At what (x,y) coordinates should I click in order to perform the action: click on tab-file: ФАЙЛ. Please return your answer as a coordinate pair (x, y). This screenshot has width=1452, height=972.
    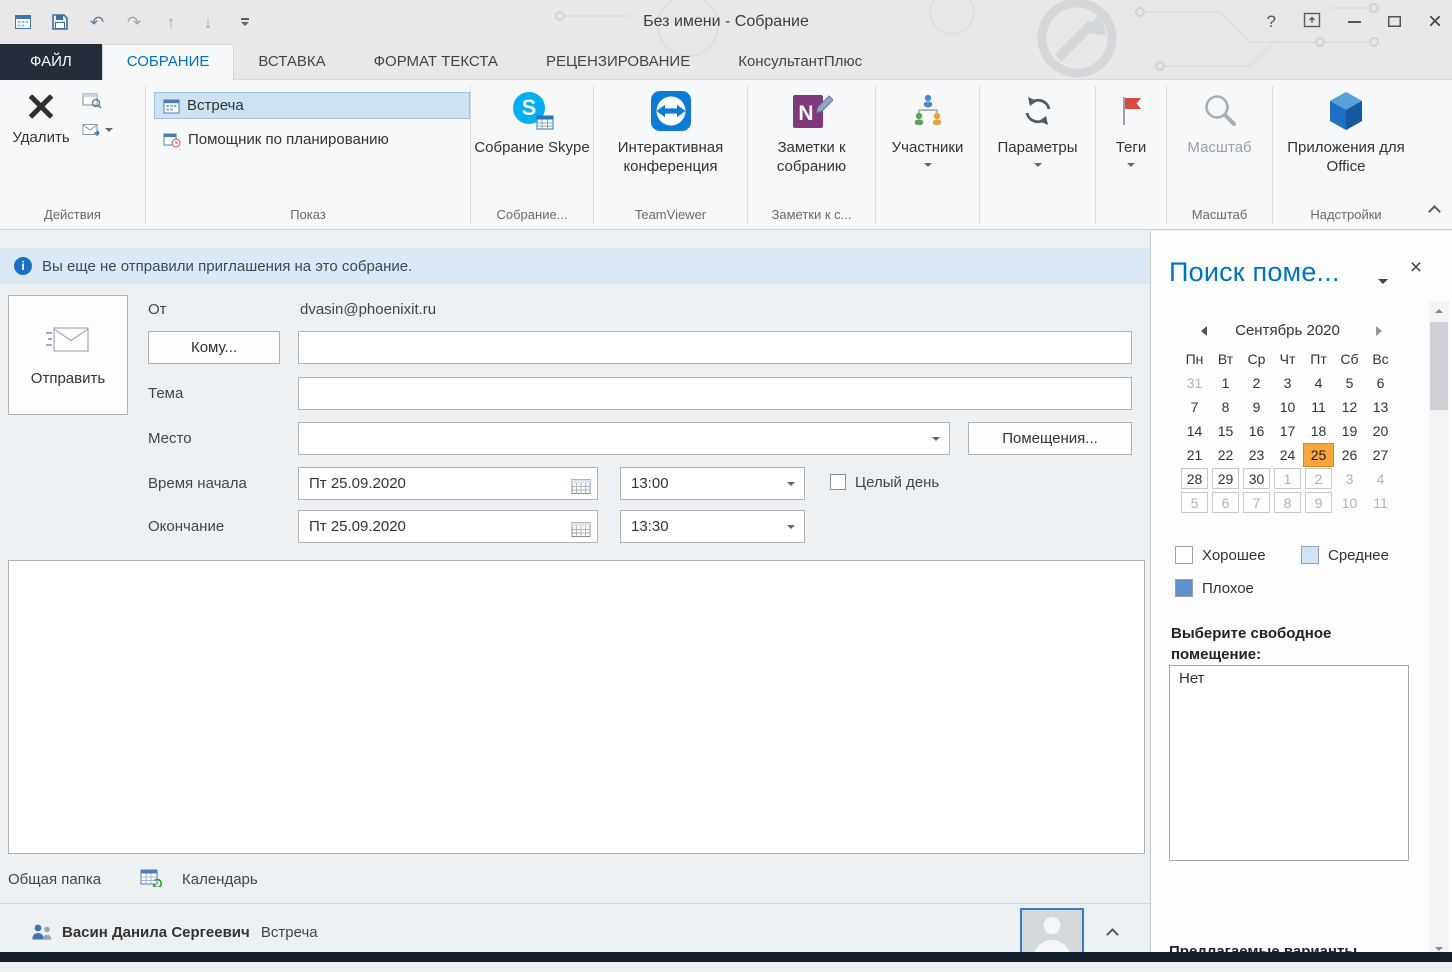
    Looking at the image, I should click on (51, 62).